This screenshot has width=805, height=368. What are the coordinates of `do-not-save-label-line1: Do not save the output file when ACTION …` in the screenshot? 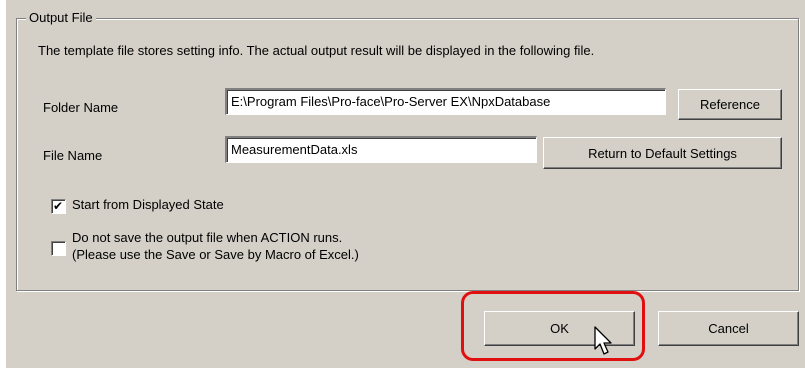 It's located at (207, 237).